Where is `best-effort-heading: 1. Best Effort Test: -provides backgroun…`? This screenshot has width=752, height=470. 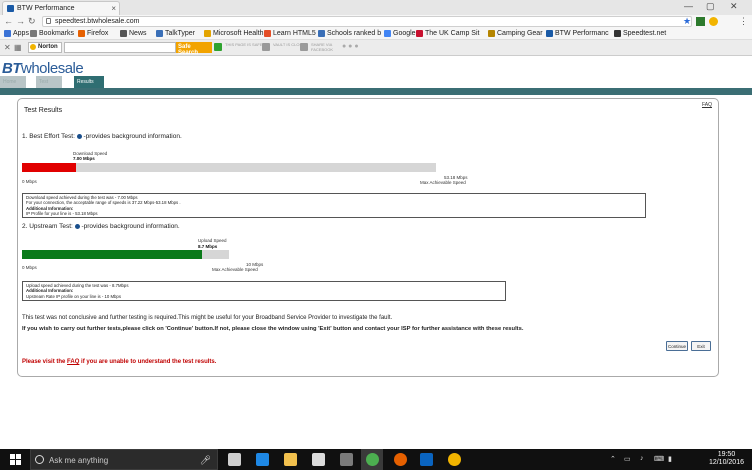
best-effort-heading: 1. Best Effort Test: -provides backgroun… is located at coordinates (102, 136).